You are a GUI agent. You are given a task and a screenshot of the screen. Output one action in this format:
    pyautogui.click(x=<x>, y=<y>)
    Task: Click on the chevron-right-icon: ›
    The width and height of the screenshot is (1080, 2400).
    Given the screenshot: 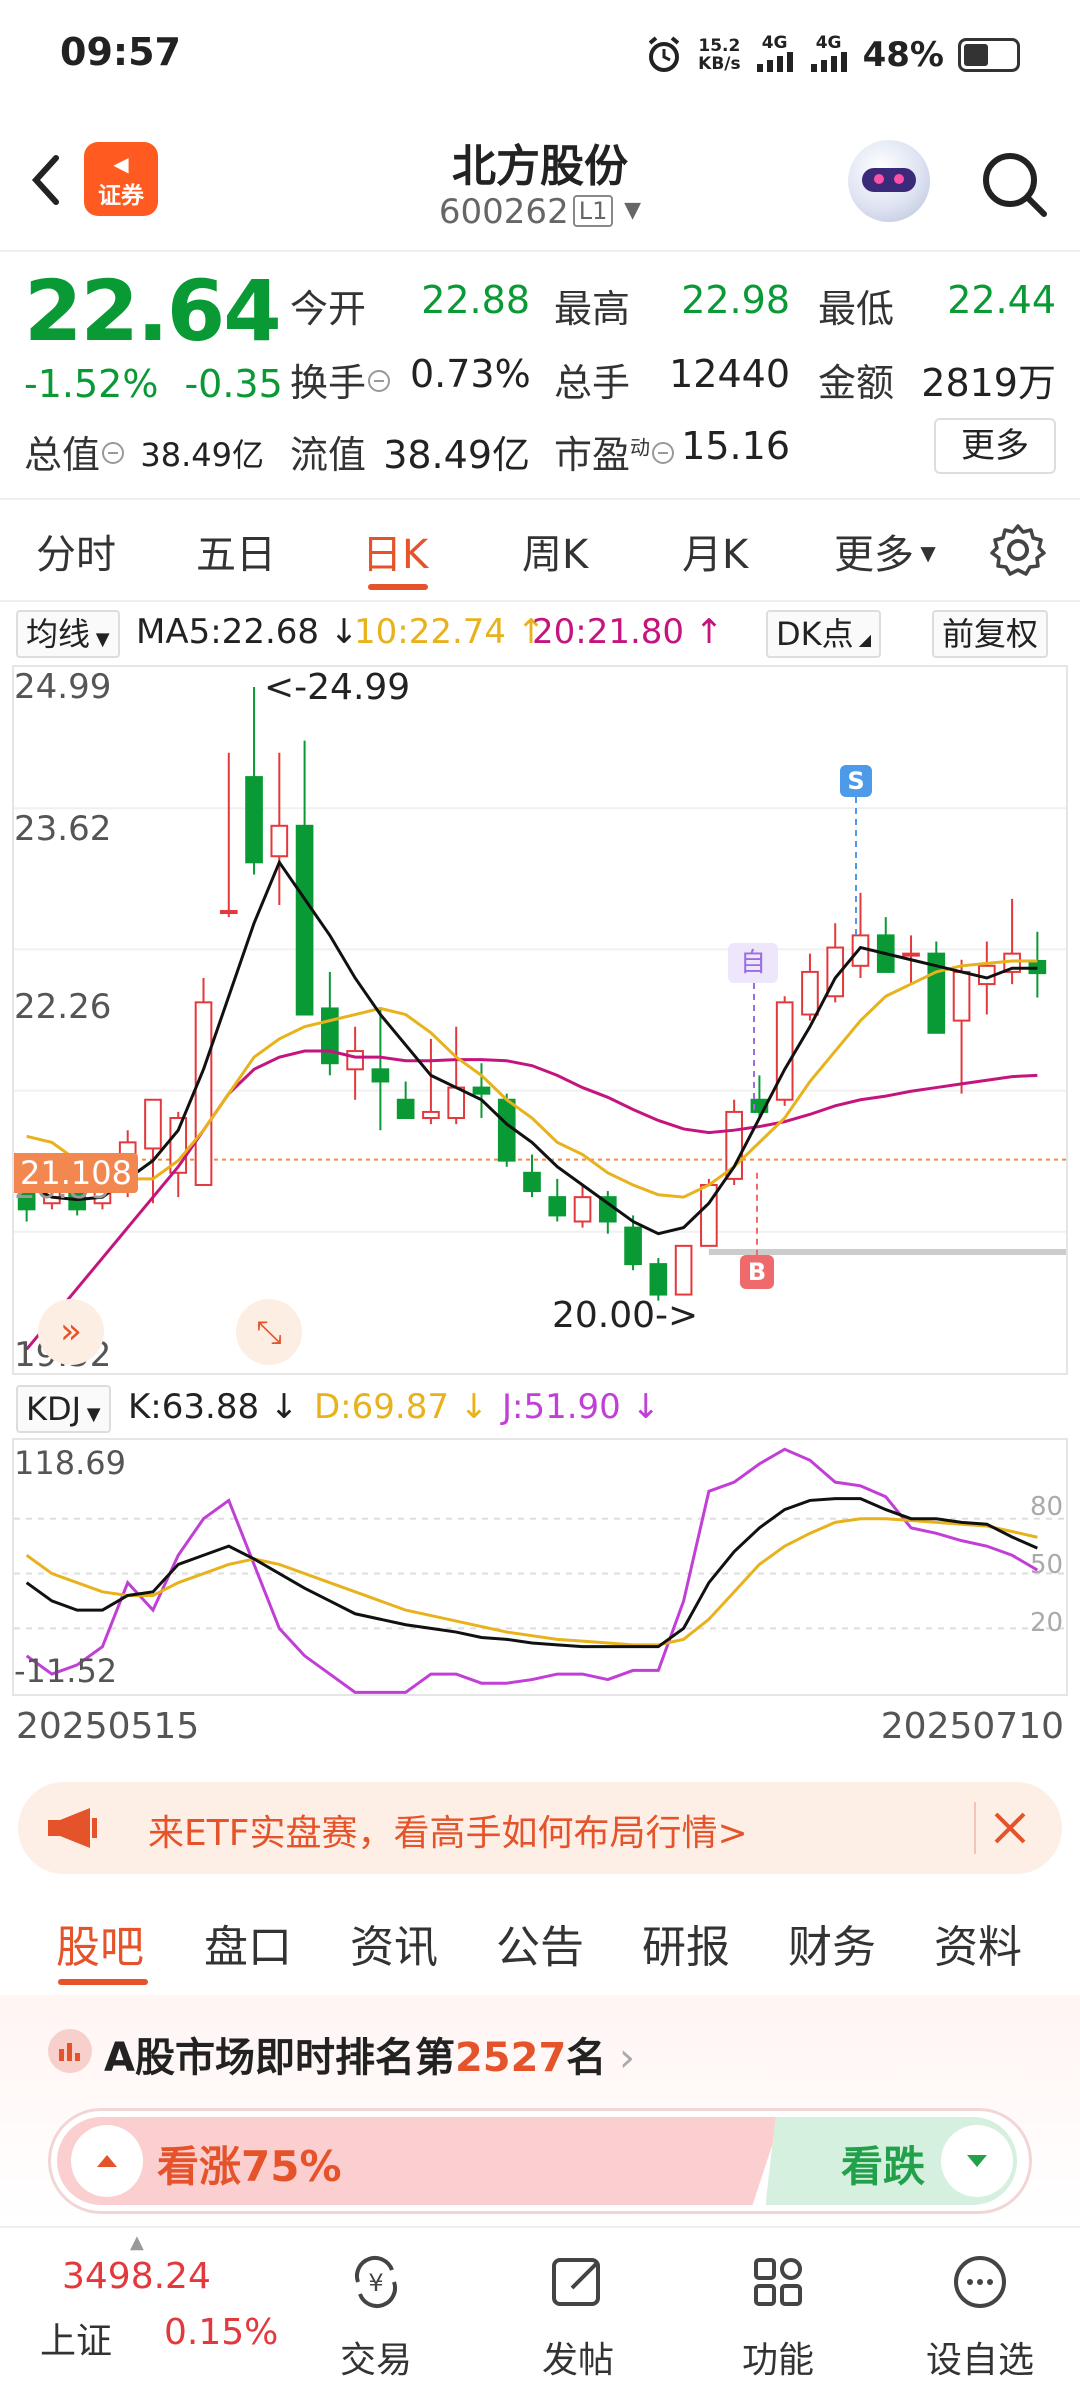 What is the action you would take?
    pyautogui.click(x=621, y=2058)
    